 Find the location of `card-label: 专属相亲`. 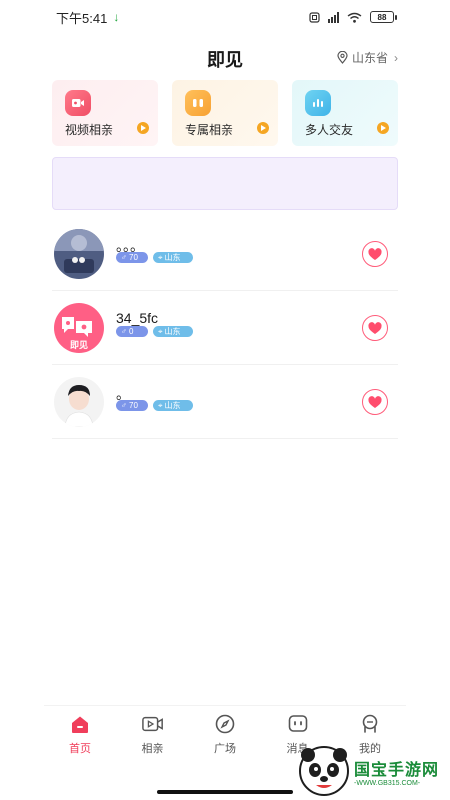

card-label: 专属相亲 is located at coordinates (209, 130).